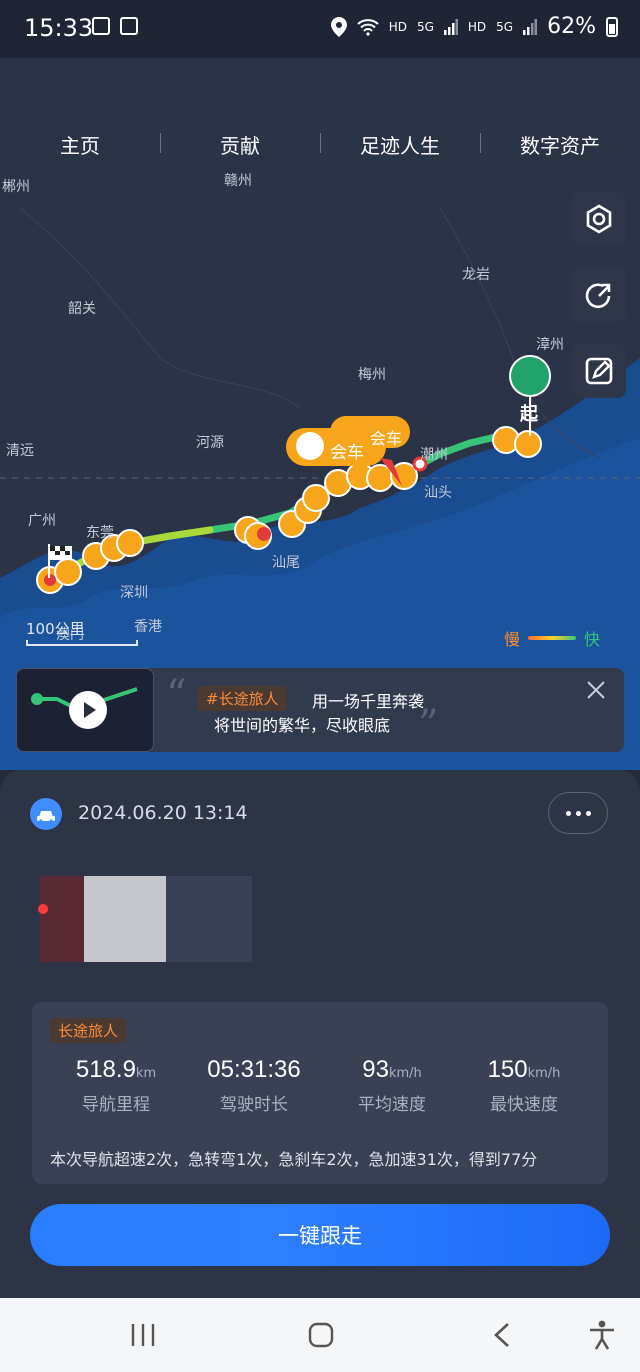 Image resolution: width=640 pixels, height=1372 pixels. Describe the element at coordinates (82, 309) in the screenshot. I see `place-shaoguan: 韶关` at that location.